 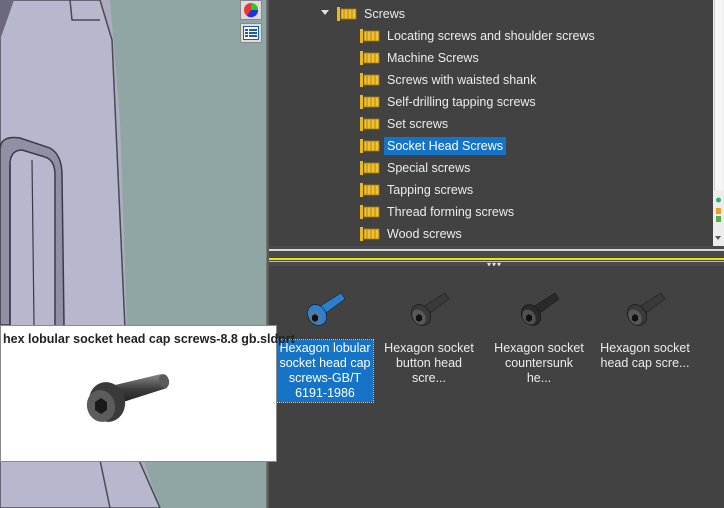 I want to click on tree-item-screws: Screws, so click(x=372, y=13).